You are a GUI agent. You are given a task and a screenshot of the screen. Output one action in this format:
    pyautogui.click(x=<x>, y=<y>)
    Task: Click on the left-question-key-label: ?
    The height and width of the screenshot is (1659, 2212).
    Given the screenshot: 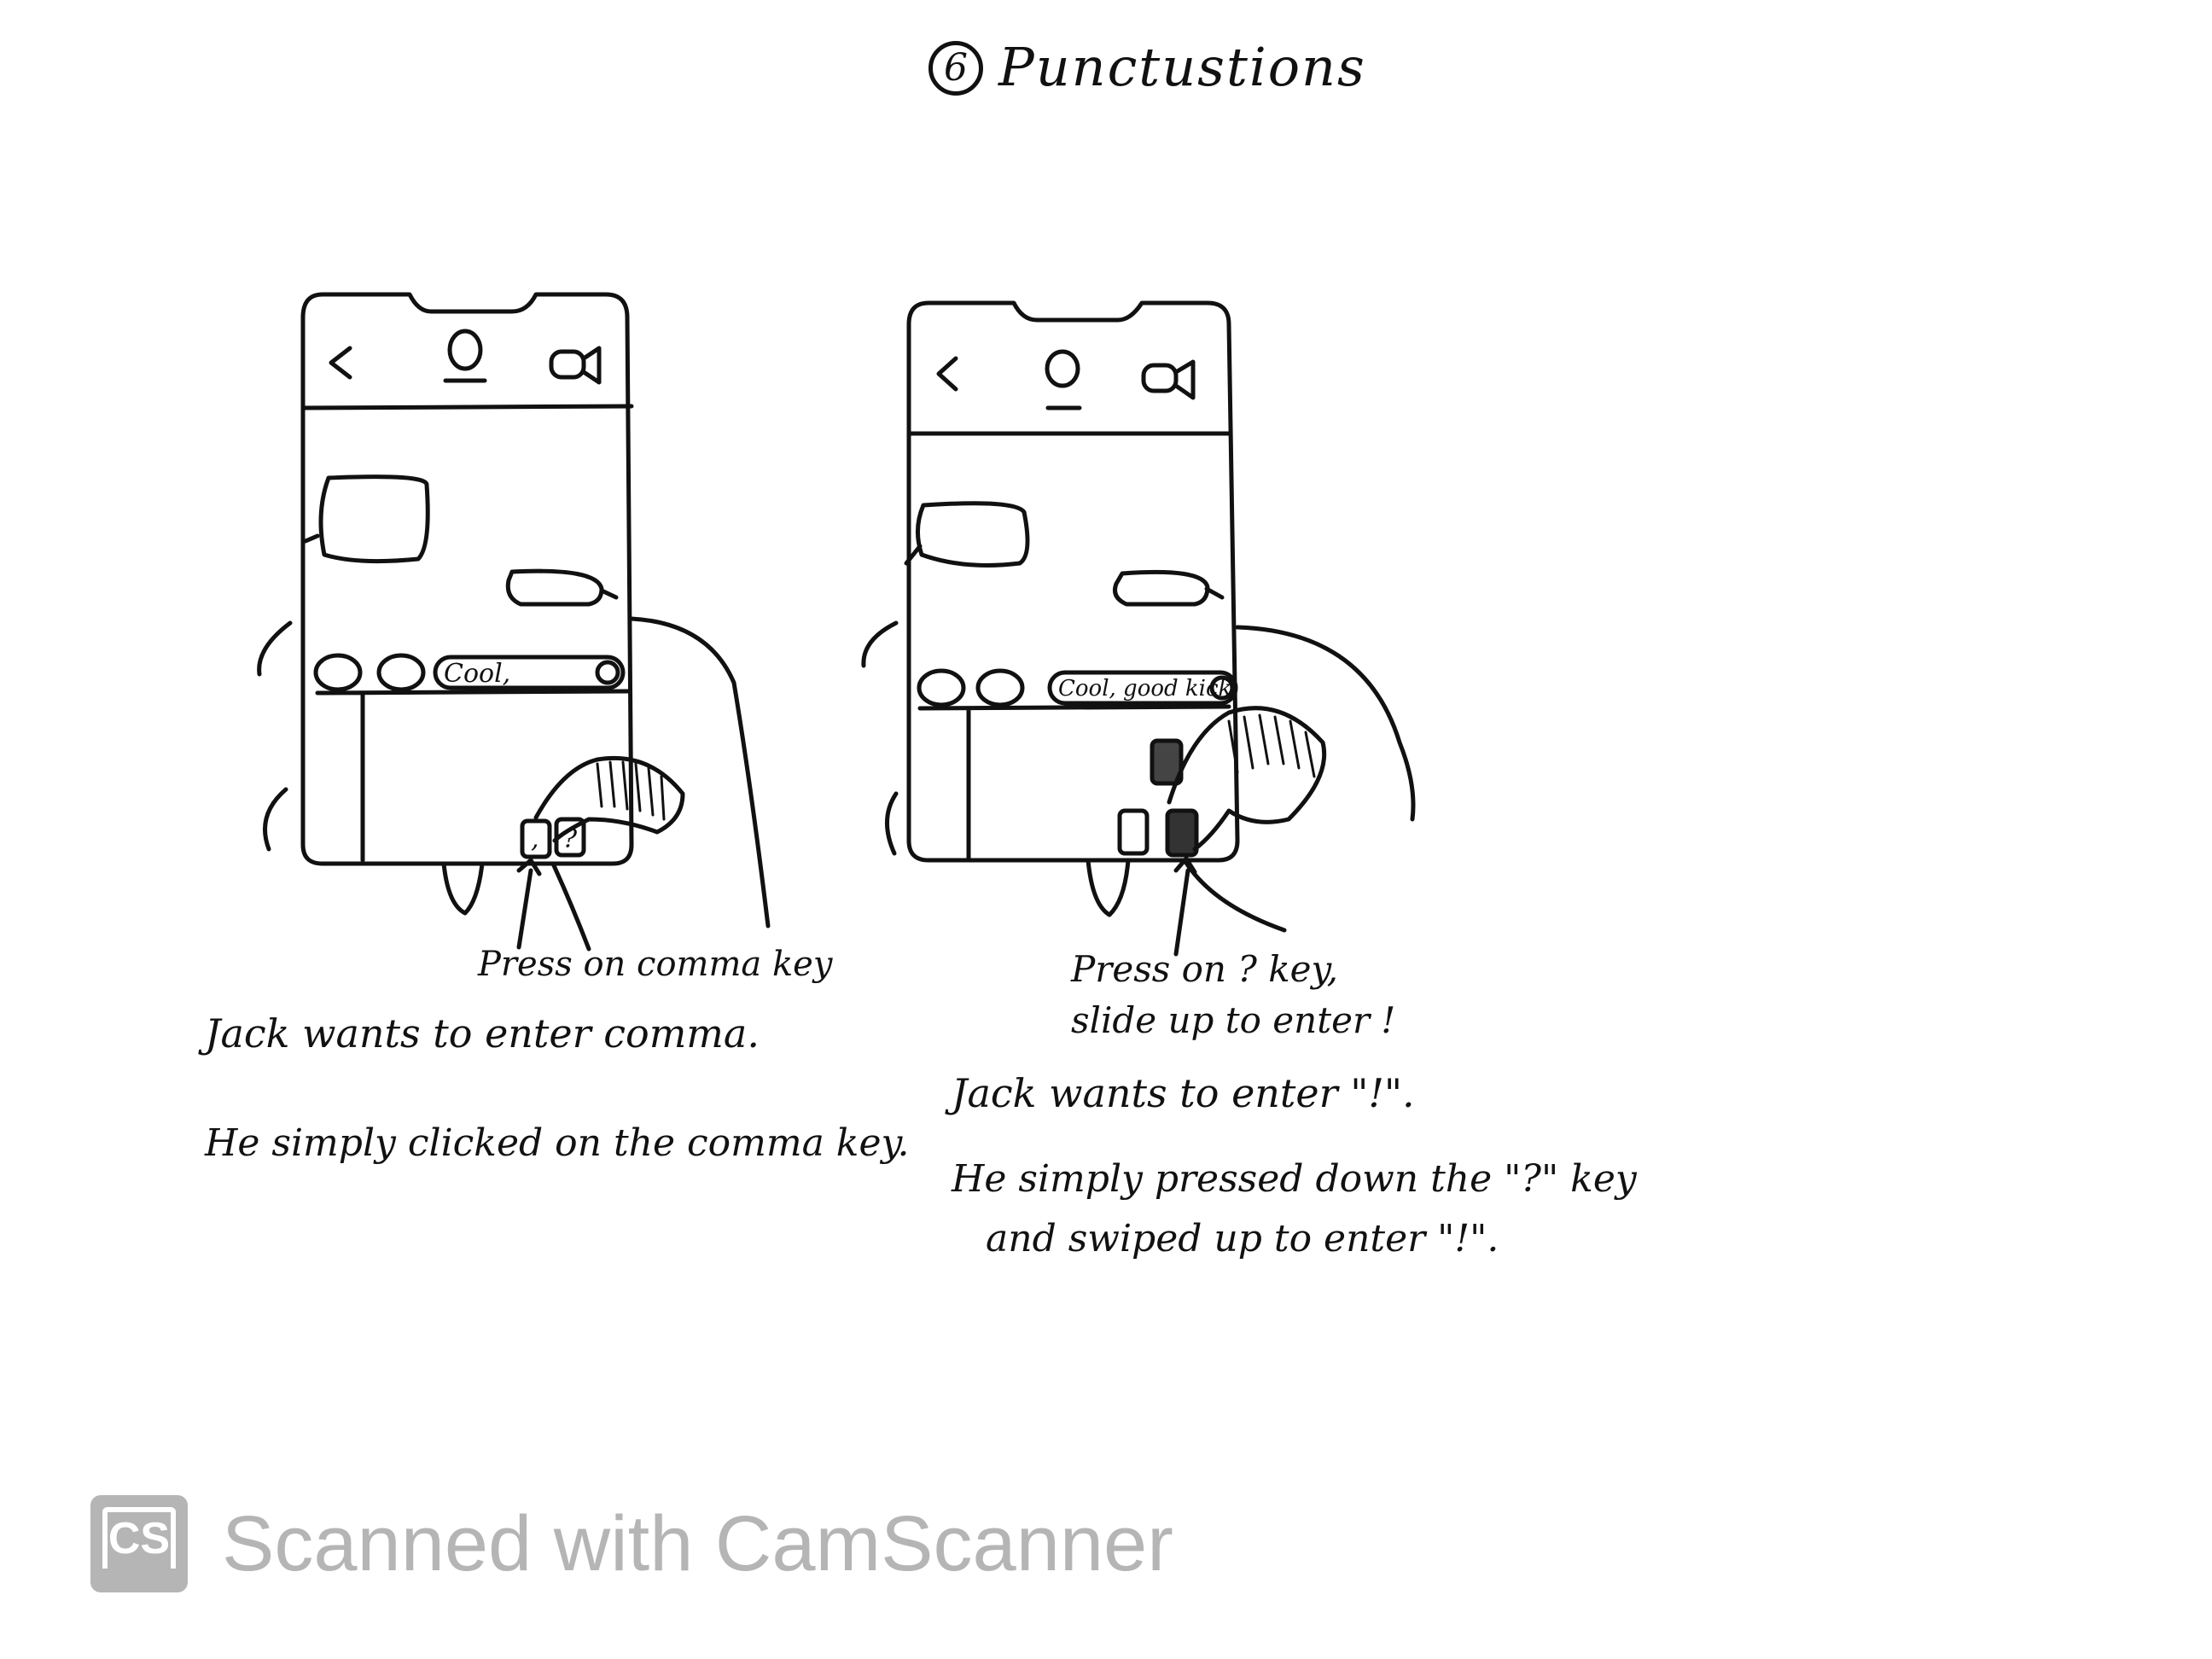 What is the action you would take?
    pyautogui.click(x=570, y=839)
    